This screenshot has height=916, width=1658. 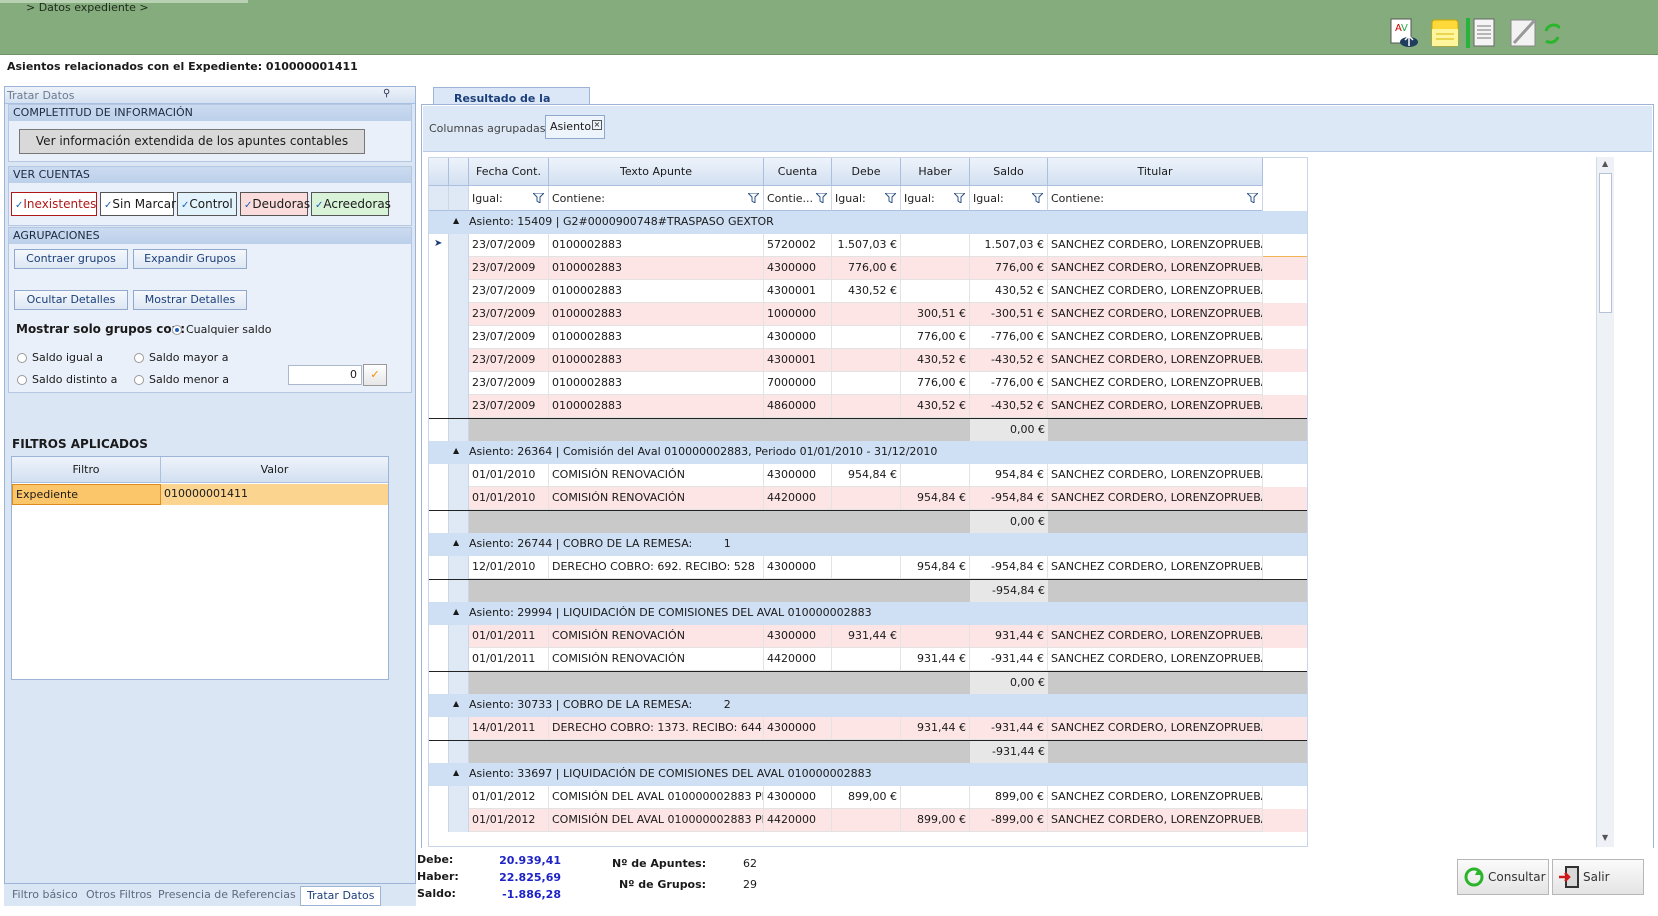 I want to click on cell-texto: DERECHO COBRO: 692. RECIBO: 528, so click(x=656, y=567).